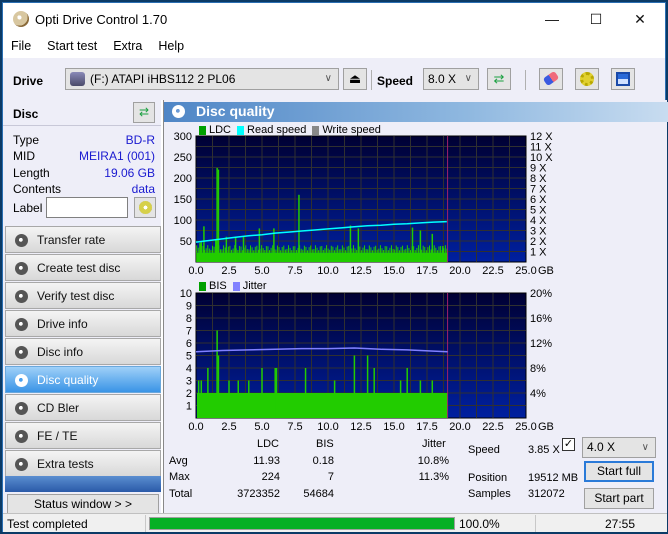 This screenshot has width=668, height=534. Describe the element at coordinates (488, 478) in the screenshot. I see `position-label: Position` at that location.